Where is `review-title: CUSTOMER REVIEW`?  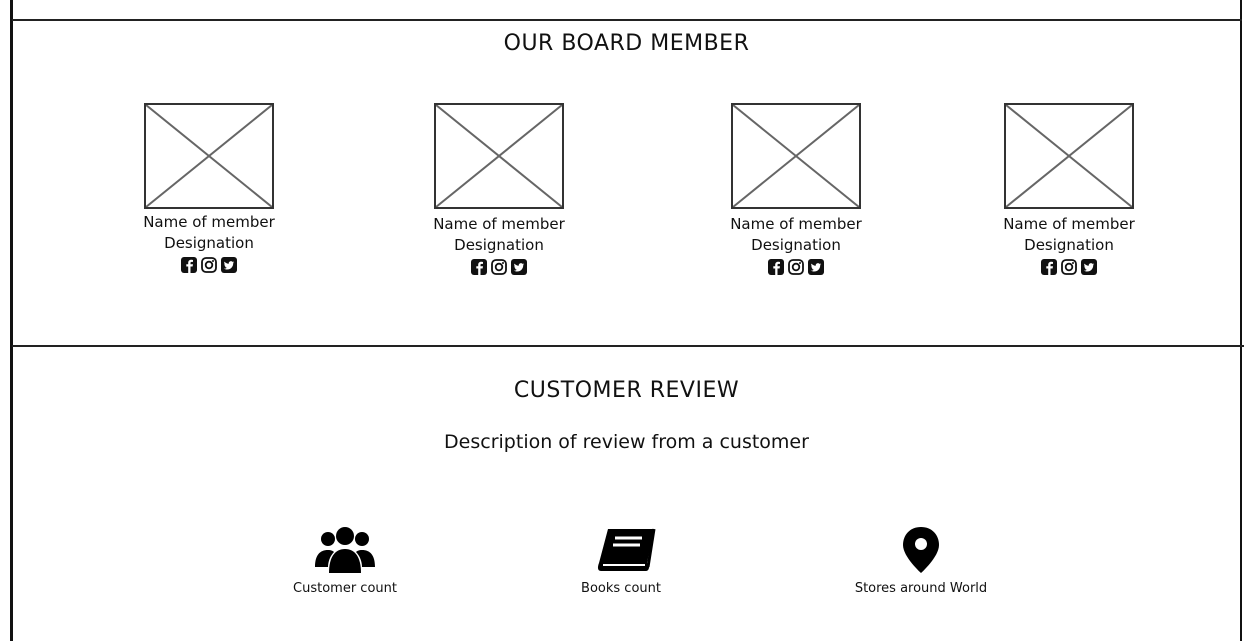
review-title: CUSTOMER REVIEW is located at coordinates (626, 390).